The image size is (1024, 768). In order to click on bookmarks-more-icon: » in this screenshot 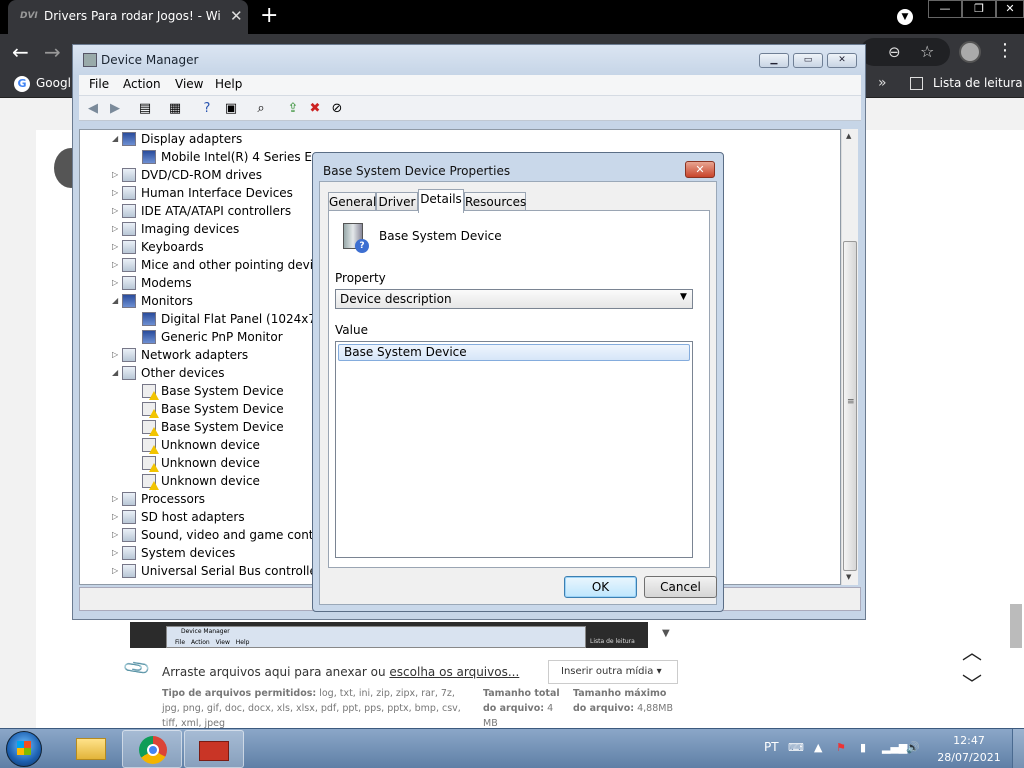, I will do `click(882, 83)`.